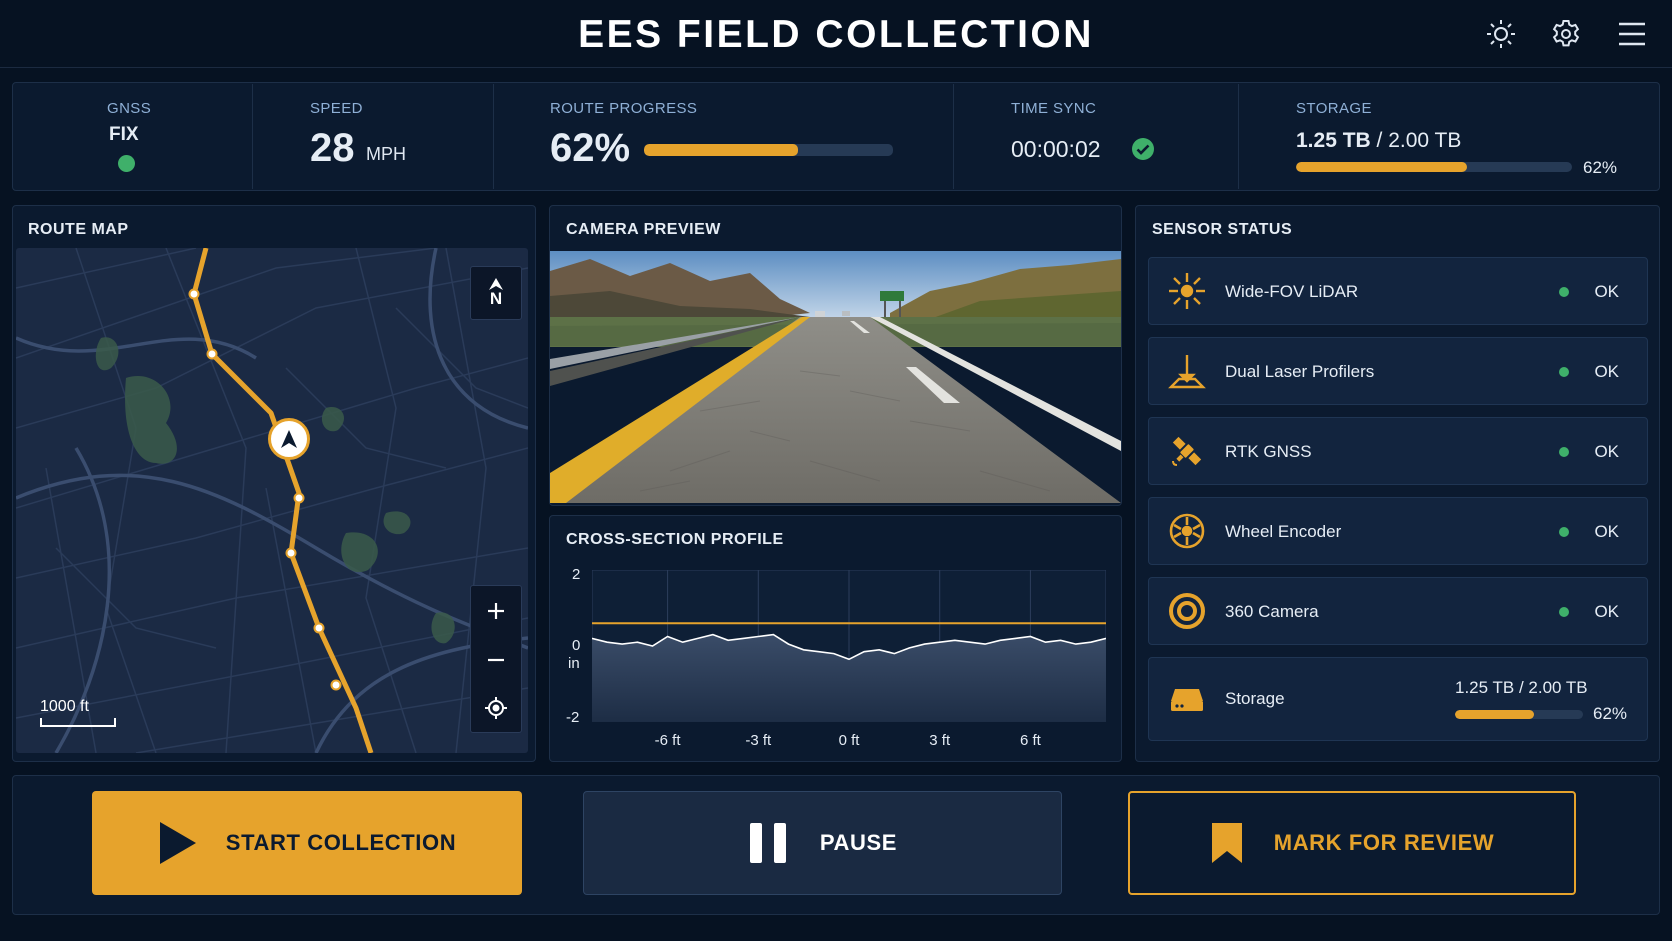  I want to click on navigation-arrow-icon, so click(289, 439).